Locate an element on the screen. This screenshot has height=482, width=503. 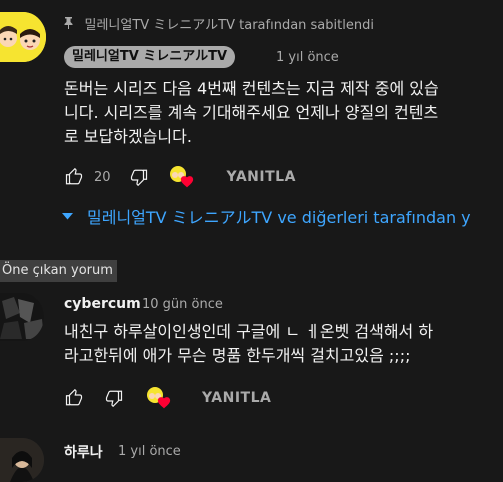
highlighted-comment-badge: Öne çıkan yorum is located at coordinates (58, 271).